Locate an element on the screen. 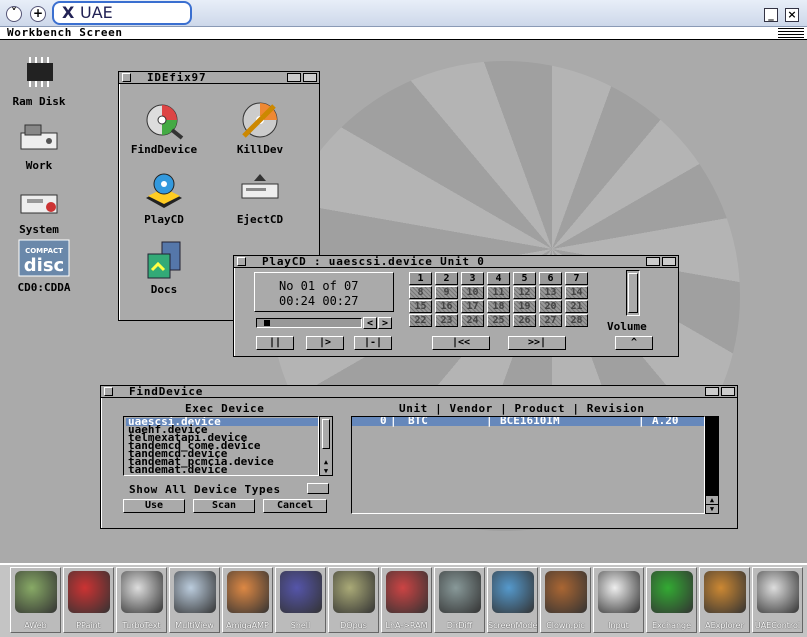 The width and height of the screenshot is (807, 637). window-tab: X UAE is located at coordinates (122, 13).